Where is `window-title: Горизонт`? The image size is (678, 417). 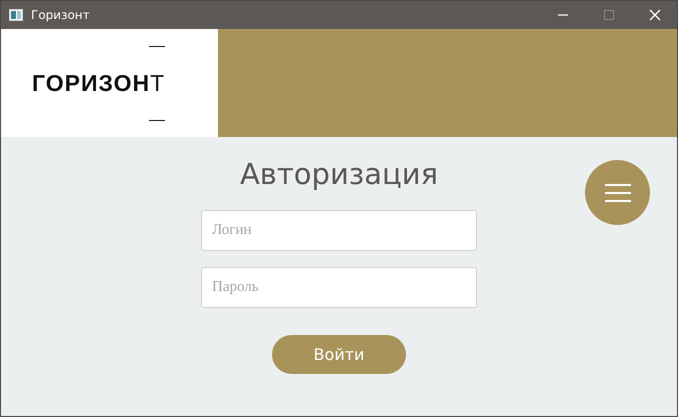 window-title: Горизонт is located at coordinates (60, 15).